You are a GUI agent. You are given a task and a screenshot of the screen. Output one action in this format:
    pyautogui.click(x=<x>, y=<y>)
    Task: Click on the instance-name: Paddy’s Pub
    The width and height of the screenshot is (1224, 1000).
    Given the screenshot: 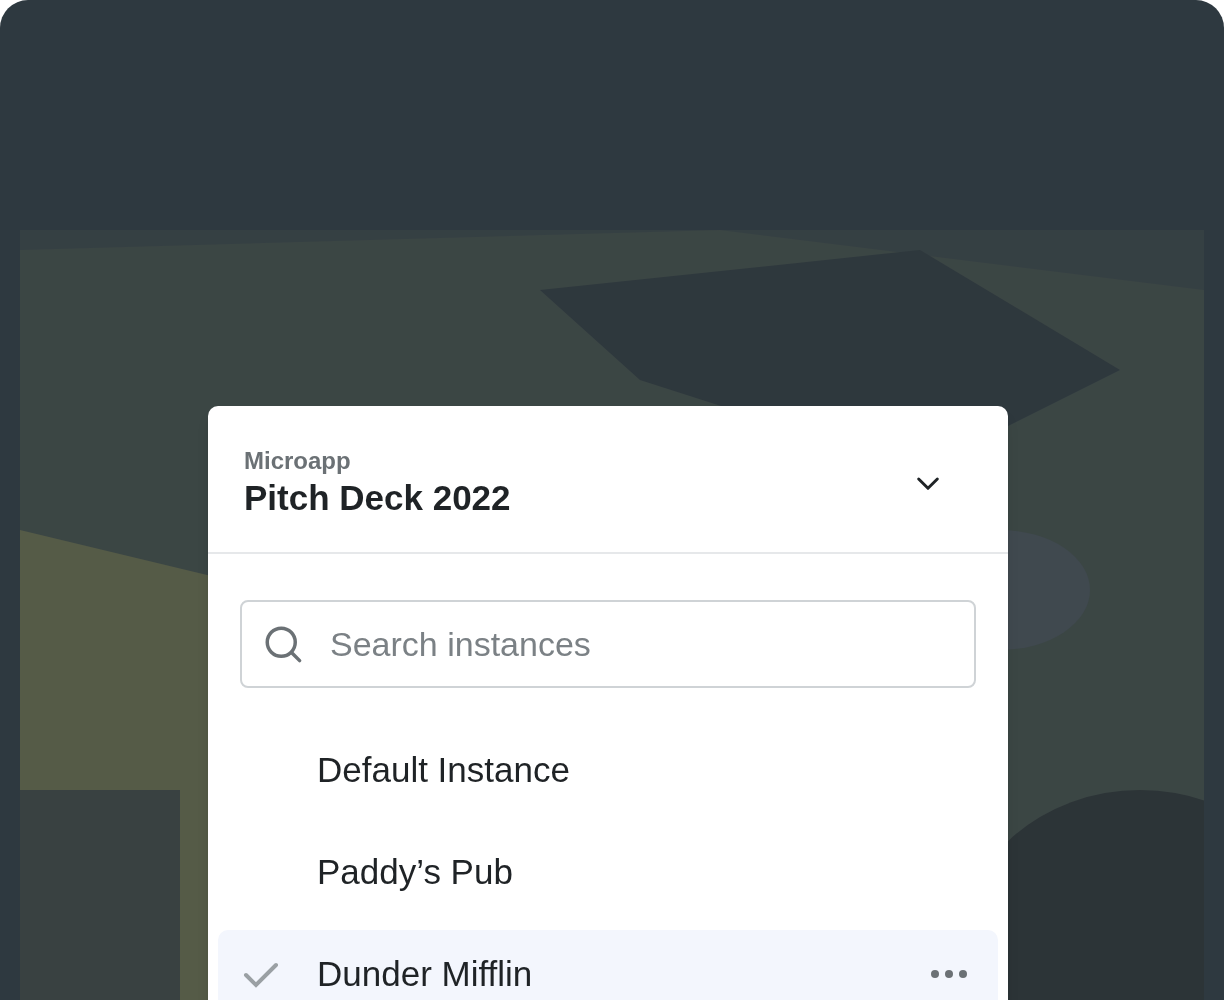 What is the action you would take?
    pyautogui.click(x=415, y=871)
    